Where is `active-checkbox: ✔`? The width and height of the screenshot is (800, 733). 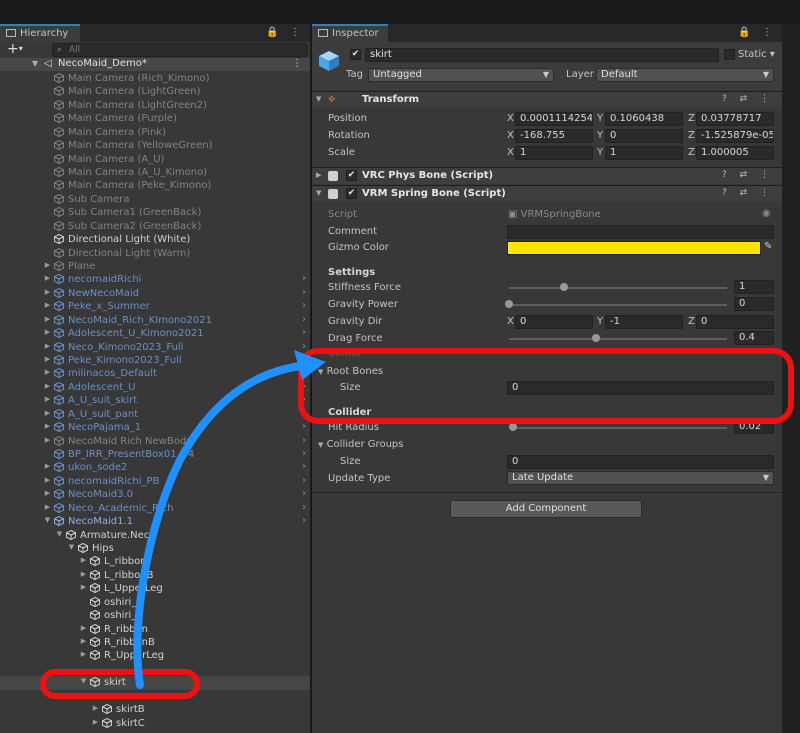
active-checkbox: ✔ is located at coordinates (355, 54).